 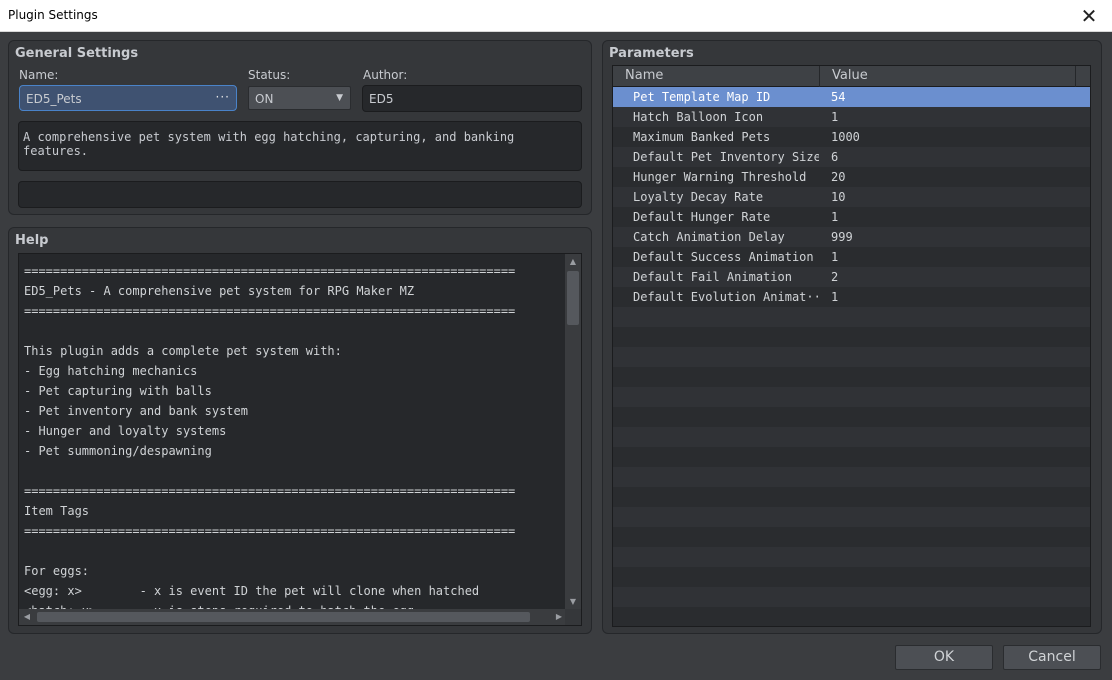 What do you see at coordinates (851, 297) in the screenshot?
I see `table-row: Default Evolution Animat··· 1` at bounding box center [851, 297].